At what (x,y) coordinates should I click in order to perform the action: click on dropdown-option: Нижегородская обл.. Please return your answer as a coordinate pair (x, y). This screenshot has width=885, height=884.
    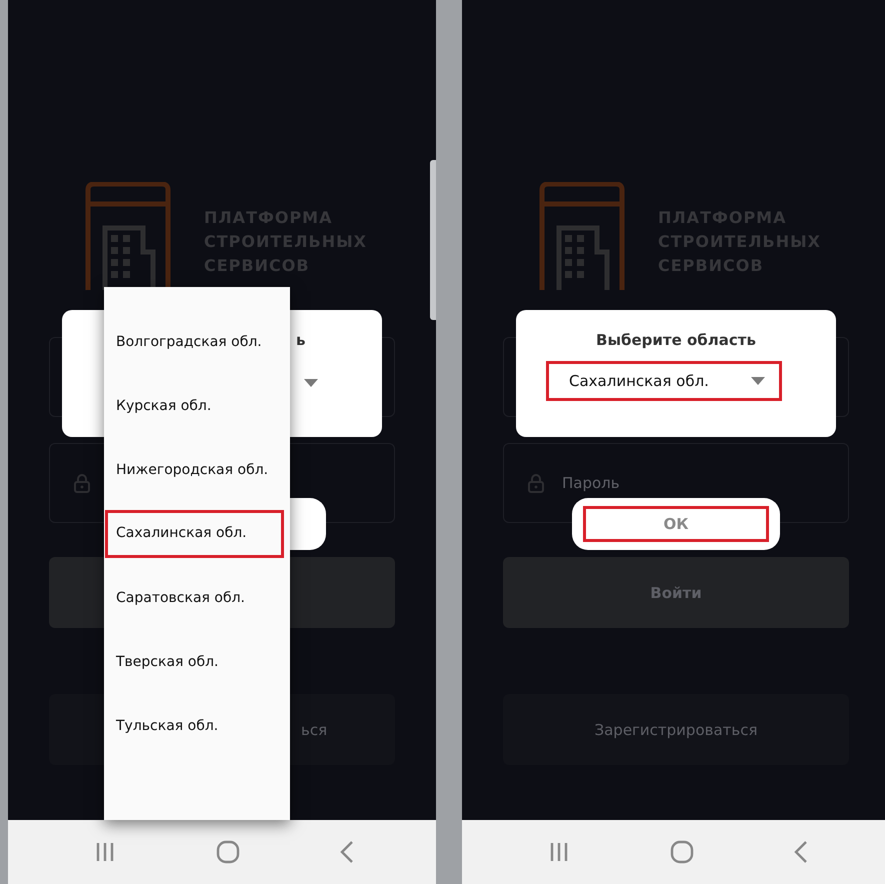
    Looking at the image, I should click on (194, 470).